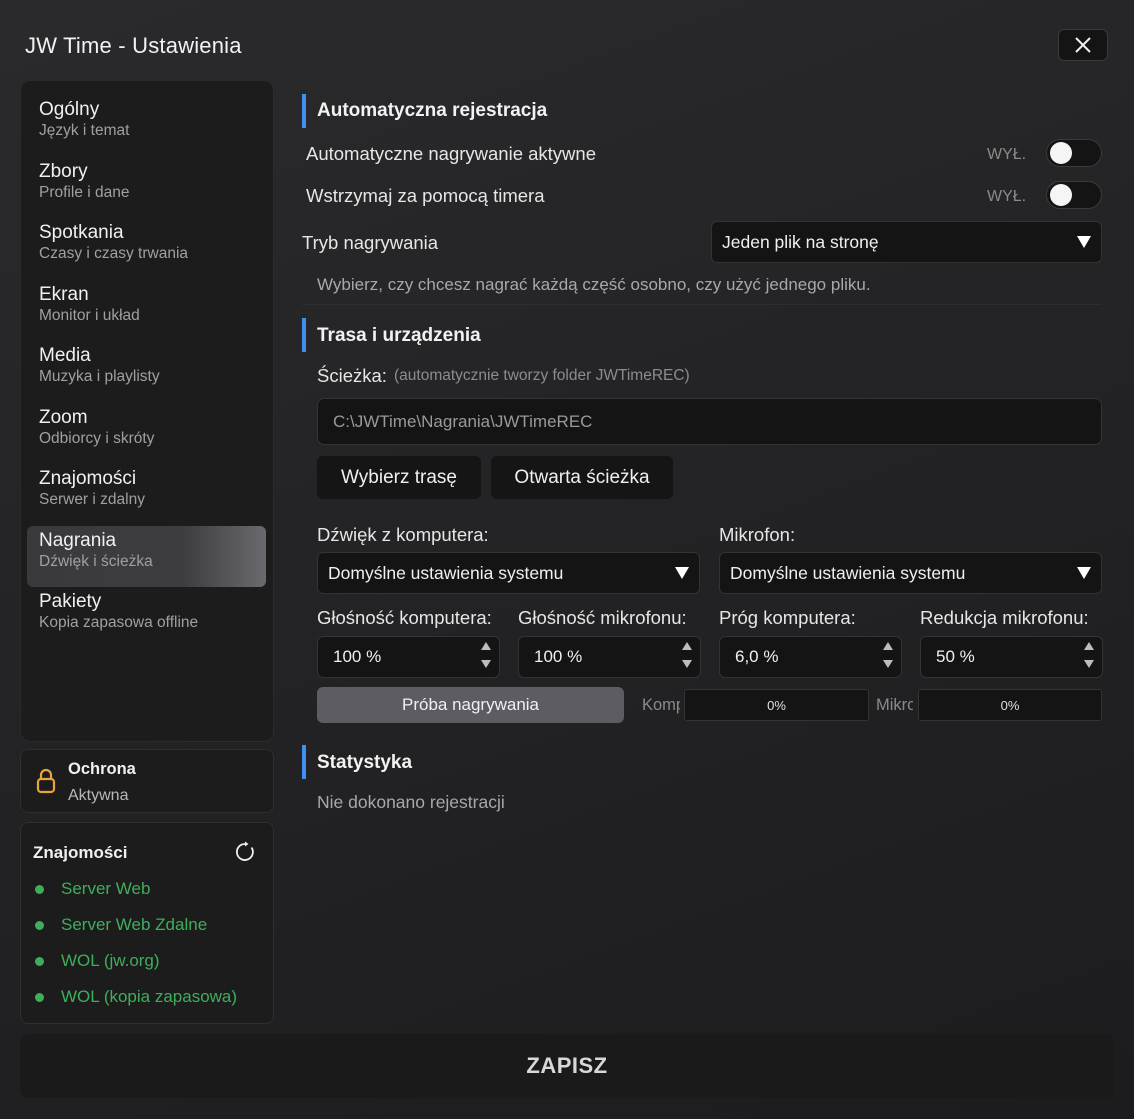  I want to click on sidebar-item-connections: Znajomości Serwer i zdalny, so click(146, 495).